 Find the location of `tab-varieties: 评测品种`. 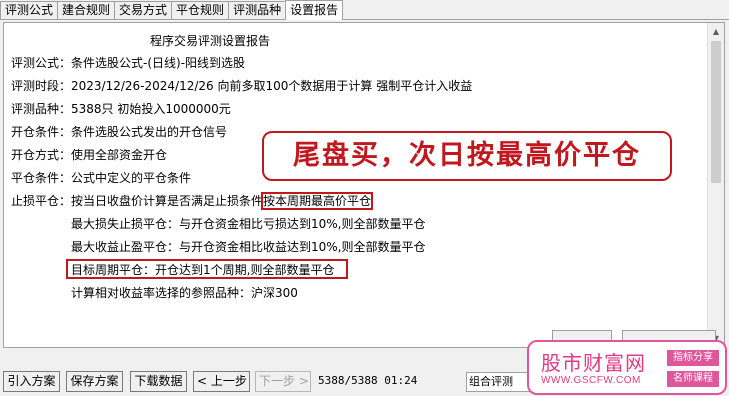

tab-varieties: 评测品种 is located at coordinates (257, 10).